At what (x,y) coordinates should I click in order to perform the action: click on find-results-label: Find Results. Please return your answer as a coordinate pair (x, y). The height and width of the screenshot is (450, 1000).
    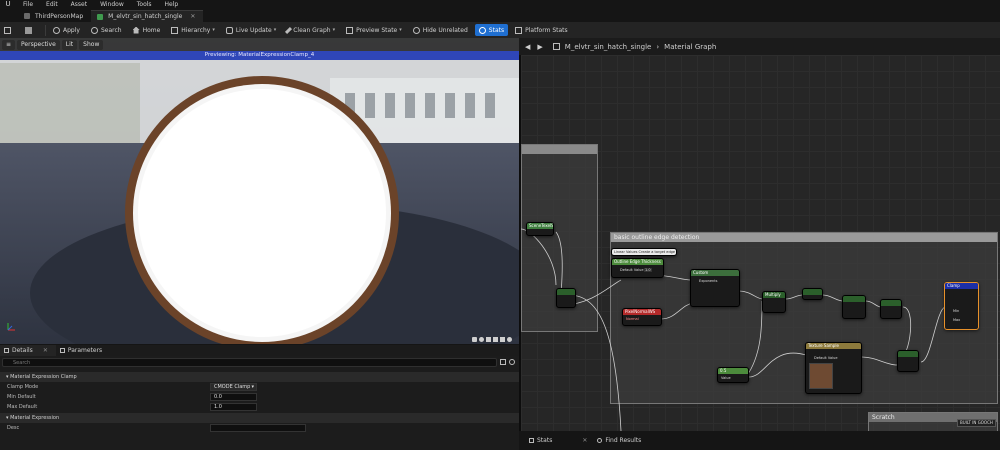
    Looking at the image, I should click on (623, 440).